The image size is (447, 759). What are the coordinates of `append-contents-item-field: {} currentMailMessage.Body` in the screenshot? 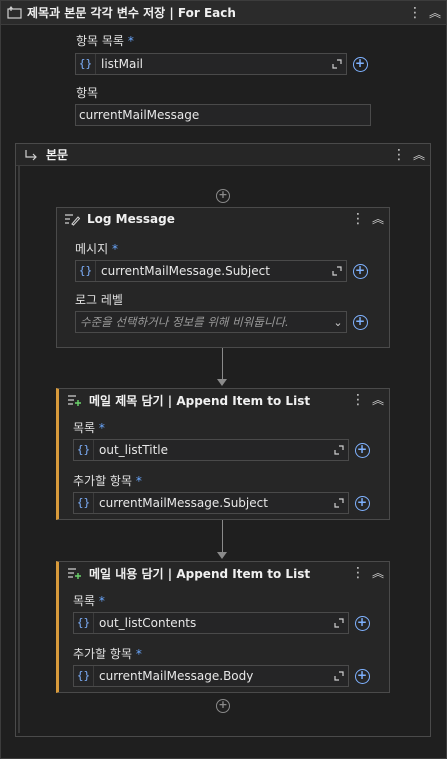 It's located at (211, 676).